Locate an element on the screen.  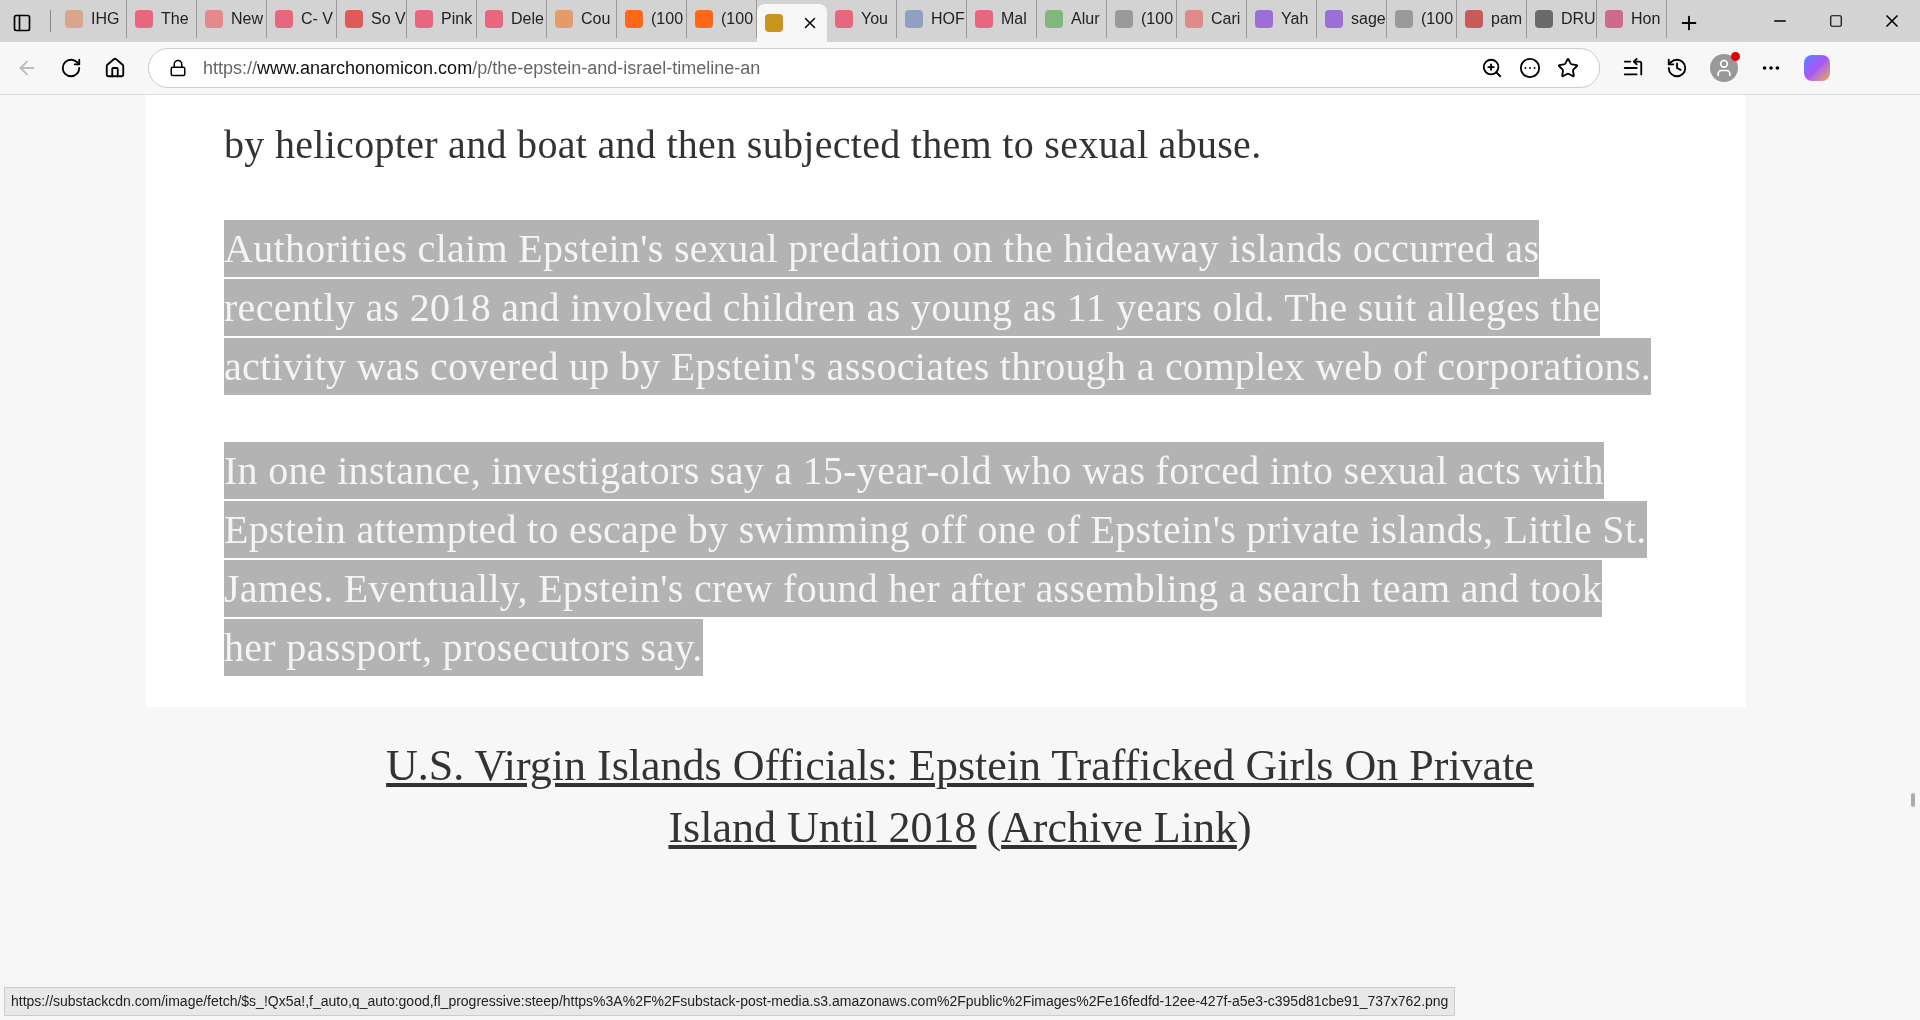
browser-tab: Pink is located at coordinates (442, 19).